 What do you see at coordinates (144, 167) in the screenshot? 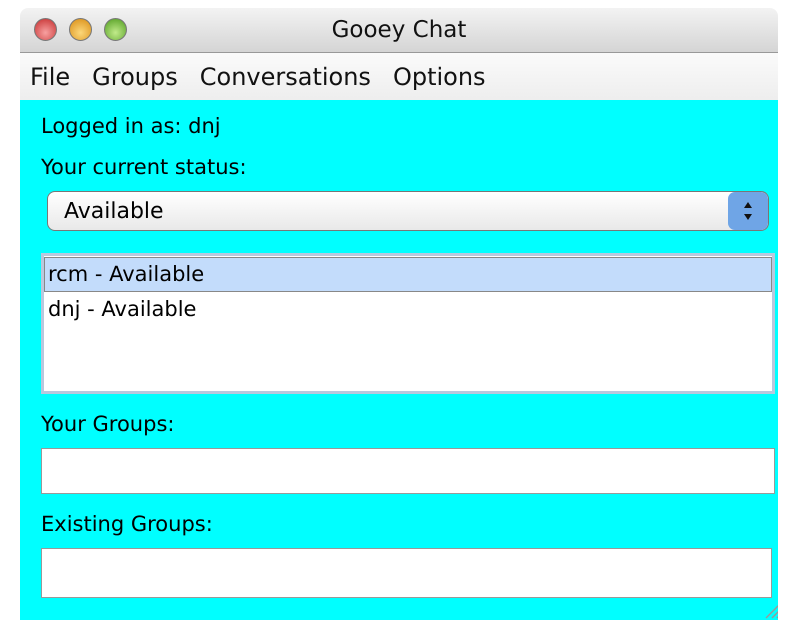
I see `status-label: Your current status:` at bounding box center [144, 167].